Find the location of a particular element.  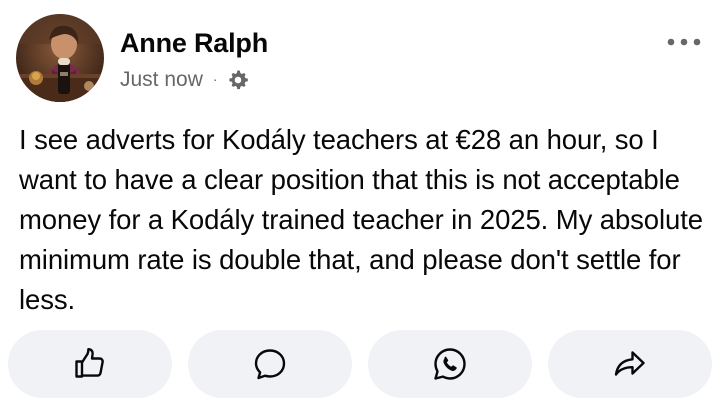

comment-bubble-icon is located at coordinates (270, 364).